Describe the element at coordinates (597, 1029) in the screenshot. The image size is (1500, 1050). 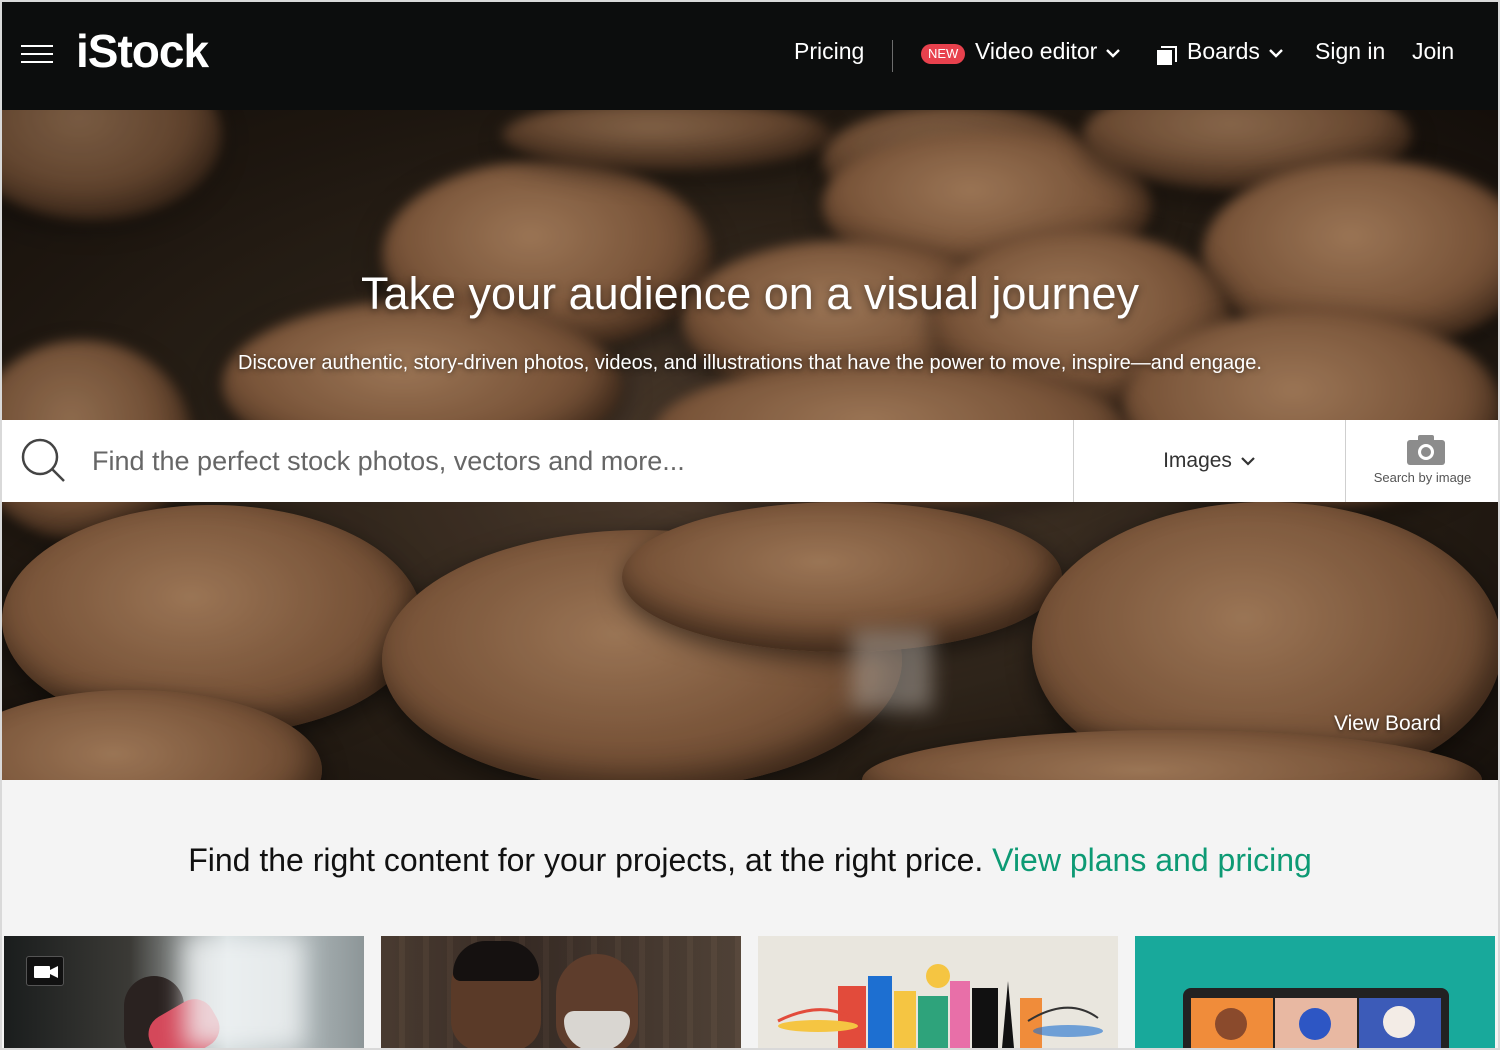
I see `card-photo-beard` at that location.